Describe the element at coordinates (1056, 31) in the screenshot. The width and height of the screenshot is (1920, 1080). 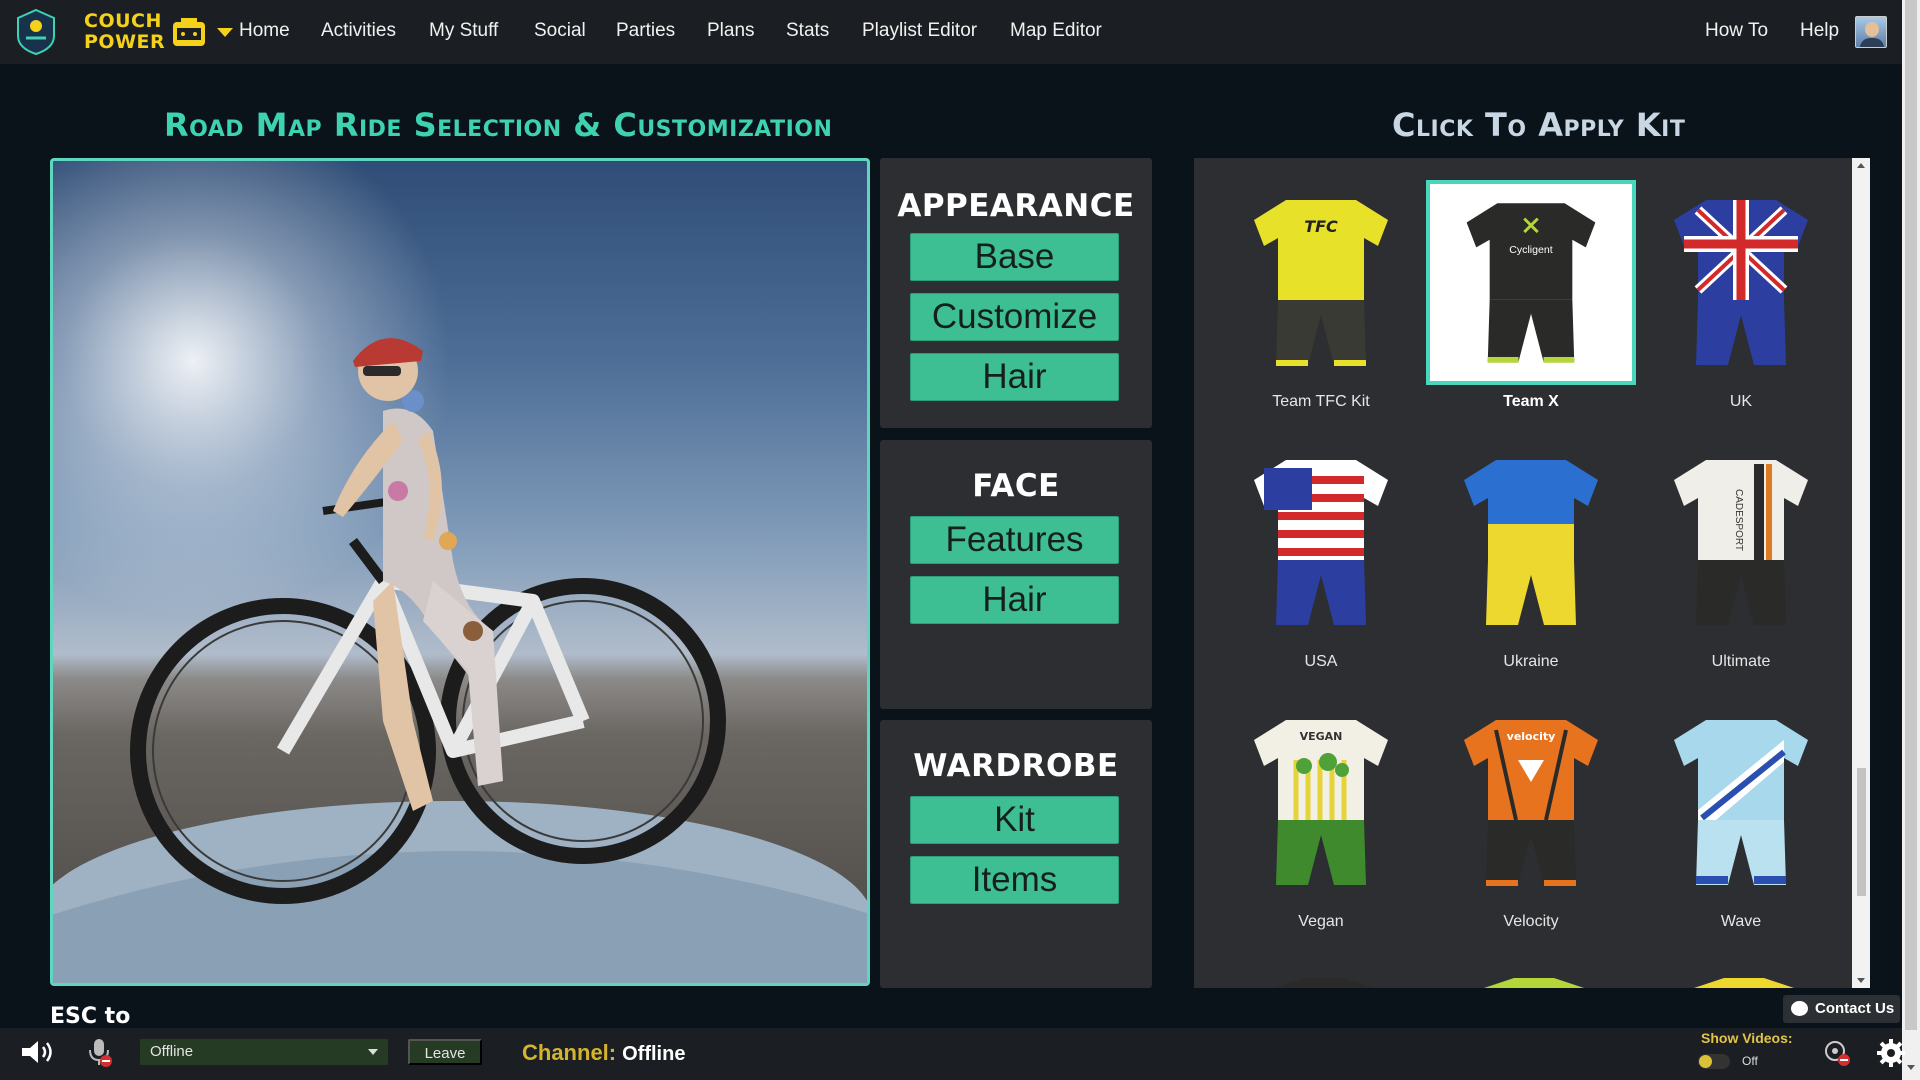
I see `nav-map-editor: Map Editor` at that location.